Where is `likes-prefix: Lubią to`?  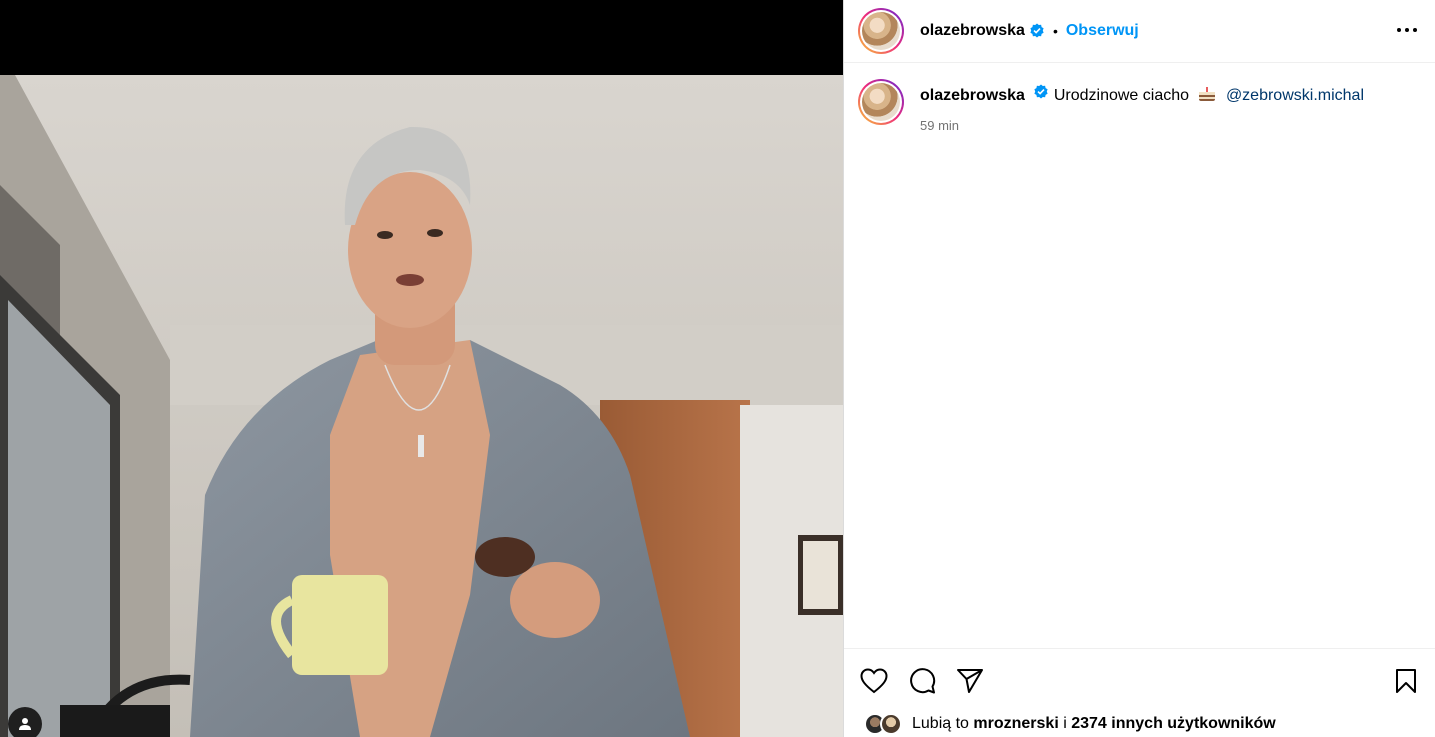 likes-prefix: Lubią to is located at coordinates (940, 723).